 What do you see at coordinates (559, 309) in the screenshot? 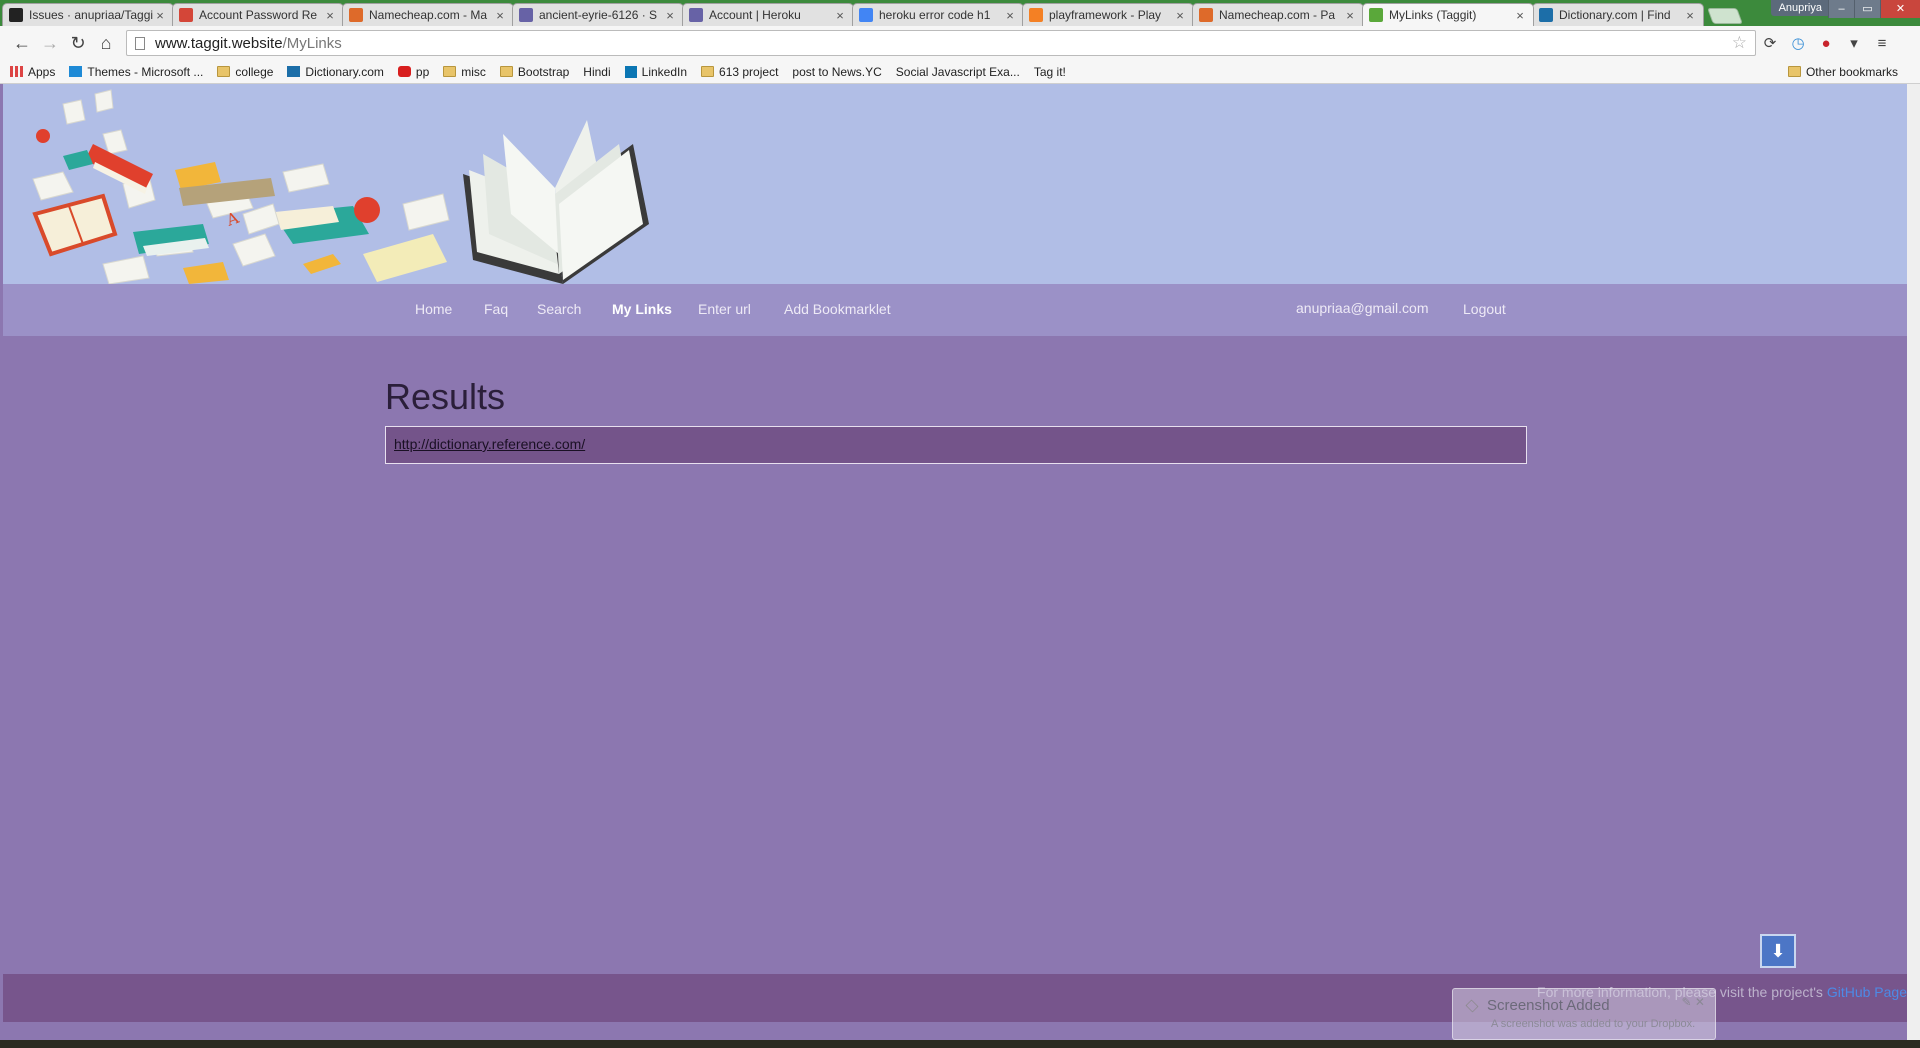
I see `nav-search: Search` at bounding box center [559, 309].